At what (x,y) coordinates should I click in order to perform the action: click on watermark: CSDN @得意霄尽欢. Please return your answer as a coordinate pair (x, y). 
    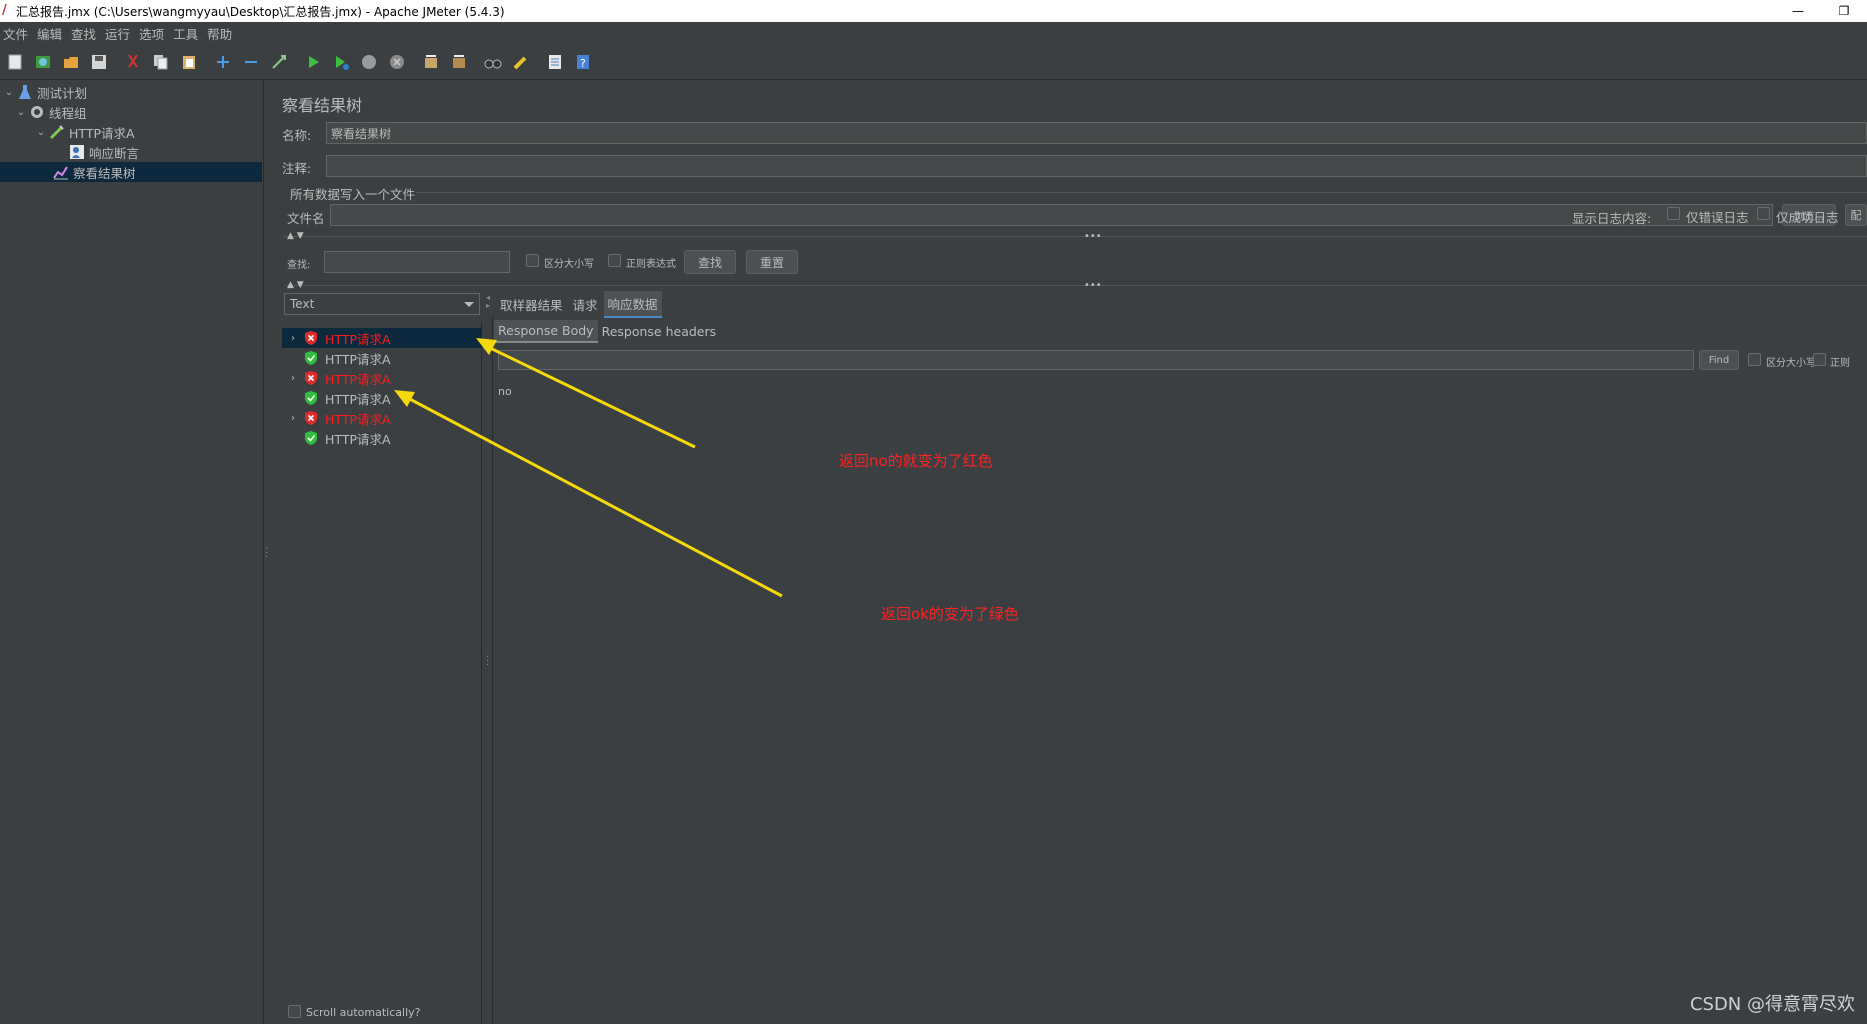
    Looking at the image, I should click on (1772, 1004).